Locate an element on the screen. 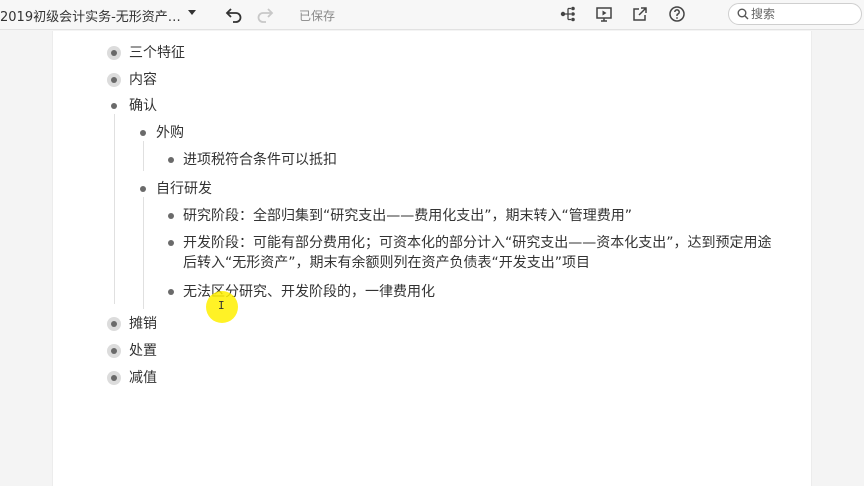 This screenshot has width=864, height=486. saved-status: 已保存 is located at coordinates (317, 16).